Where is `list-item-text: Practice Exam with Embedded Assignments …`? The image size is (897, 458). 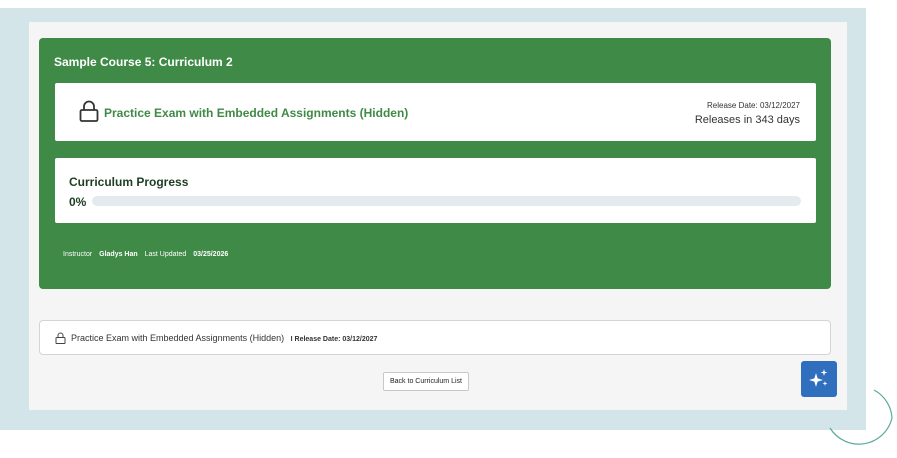 list-item-text: Practice Exam with Embedded Assignments … is located at coordinates (224, 338).